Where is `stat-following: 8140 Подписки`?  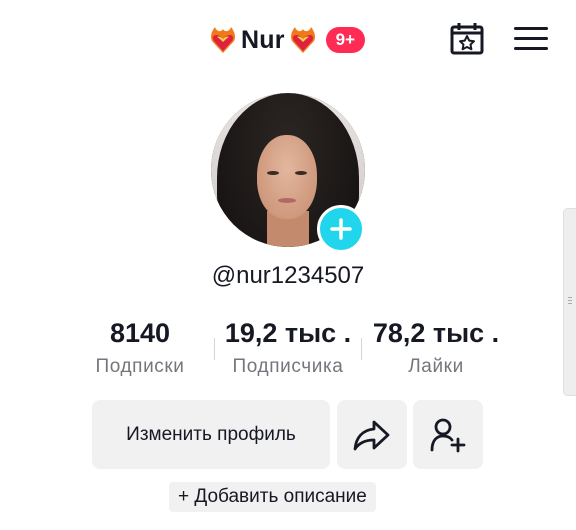
stat-following: 8140 Подписки is located at coordinates (140, 347).